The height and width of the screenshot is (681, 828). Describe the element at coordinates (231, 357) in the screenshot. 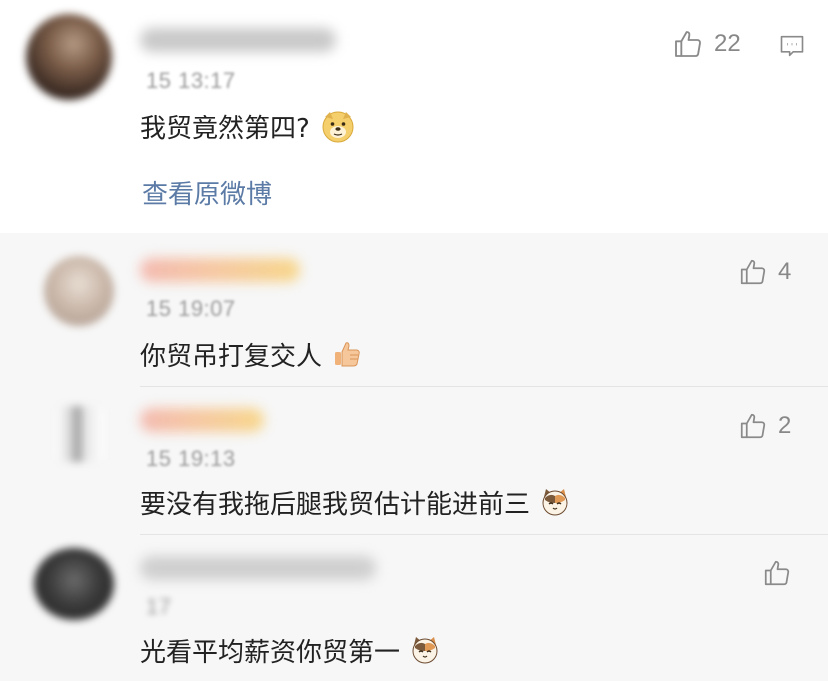

I see `reply-text-content: 你贸吊打复交人` at that location.